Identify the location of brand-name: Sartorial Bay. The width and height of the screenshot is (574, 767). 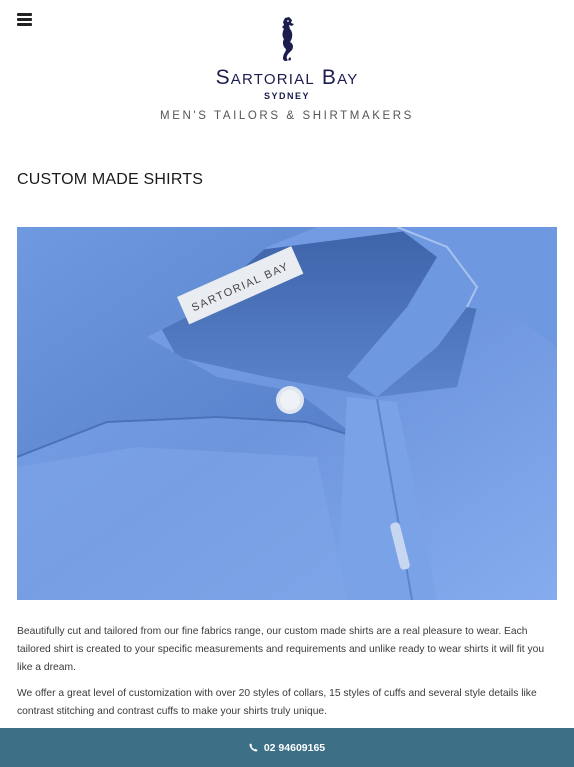
(287, 77).